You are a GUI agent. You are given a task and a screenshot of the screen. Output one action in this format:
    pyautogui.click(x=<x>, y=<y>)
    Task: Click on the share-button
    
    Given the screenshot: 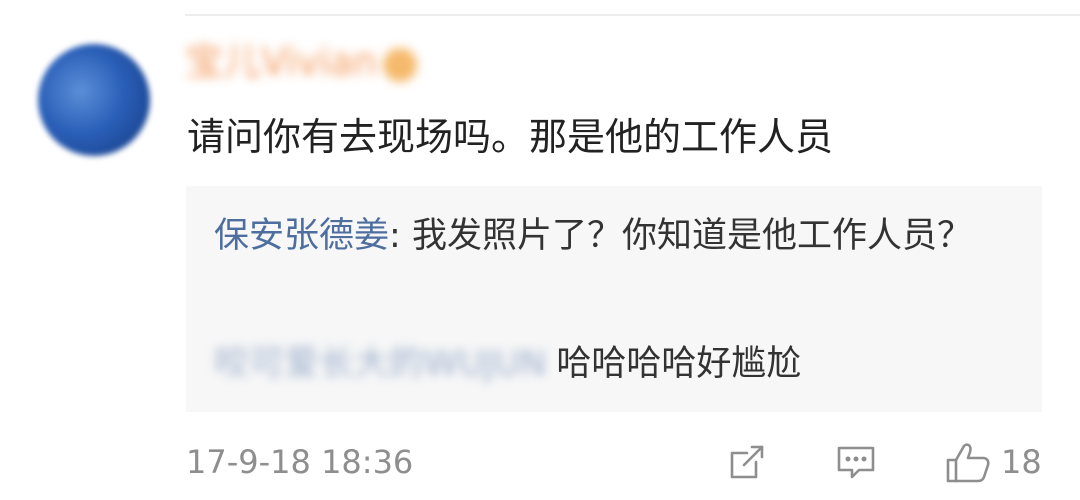 What is the action you would take?
    pyautogui.click(x=747, y=462)
    